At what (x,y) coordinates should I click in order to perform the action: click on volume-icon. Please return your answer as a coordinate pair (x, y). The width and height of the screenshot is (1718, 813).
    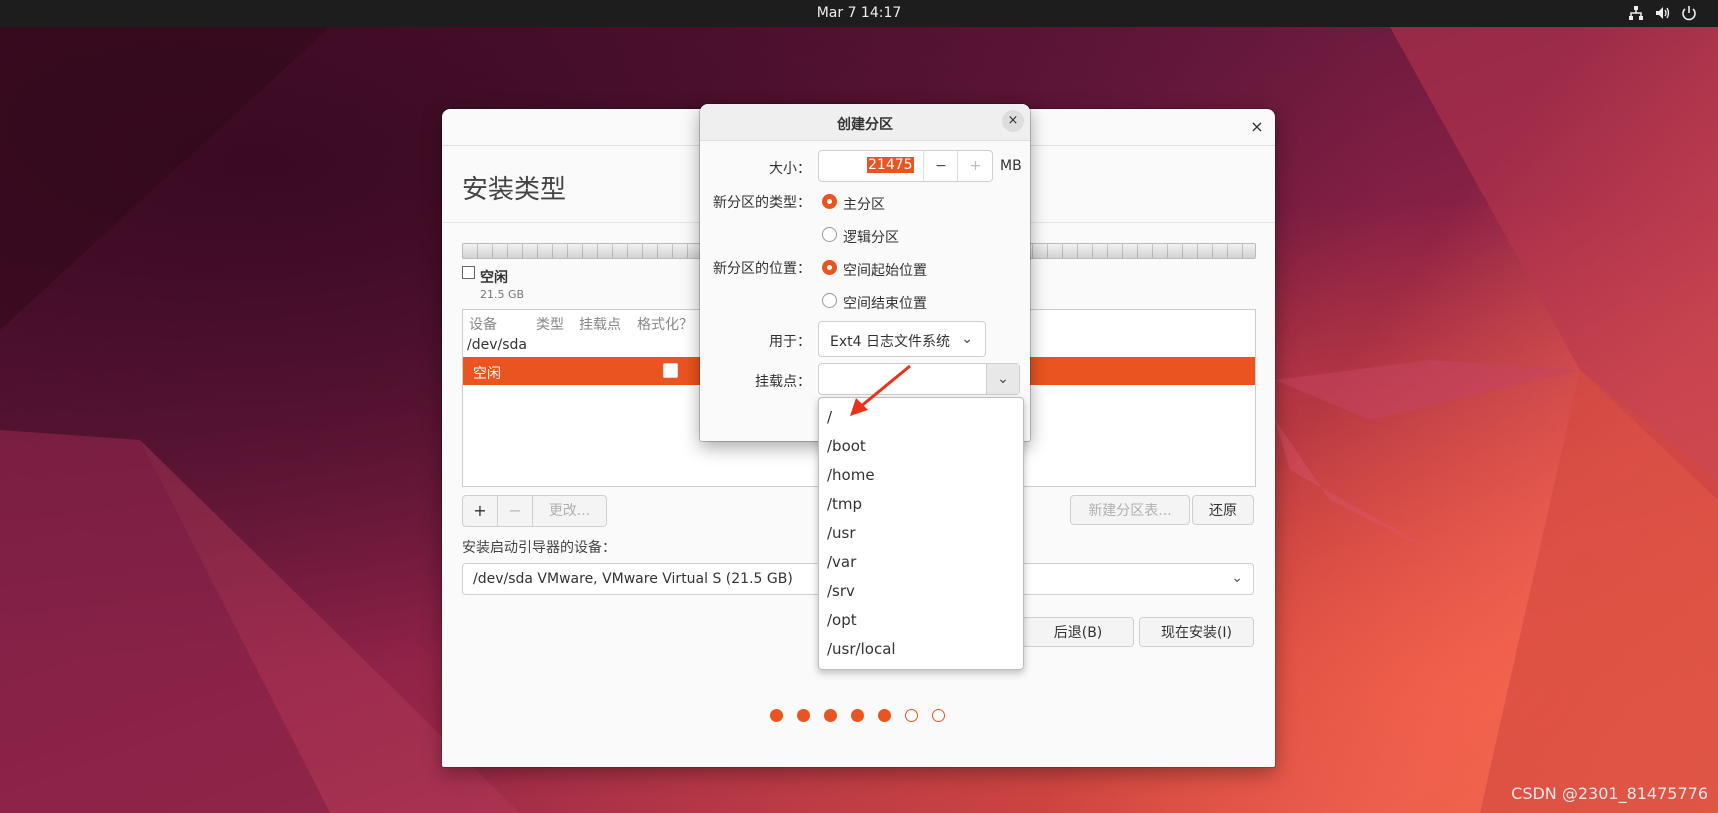
    Looking at the image, I should click on (1663, 13).